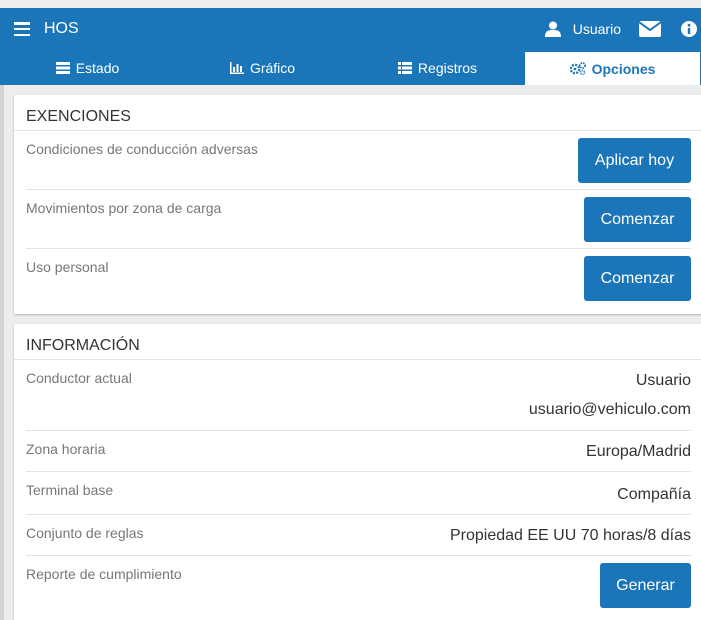  Describe the element at coordinates (236, 67) in the screenshot. I see `bar-chart-icon` at that location.